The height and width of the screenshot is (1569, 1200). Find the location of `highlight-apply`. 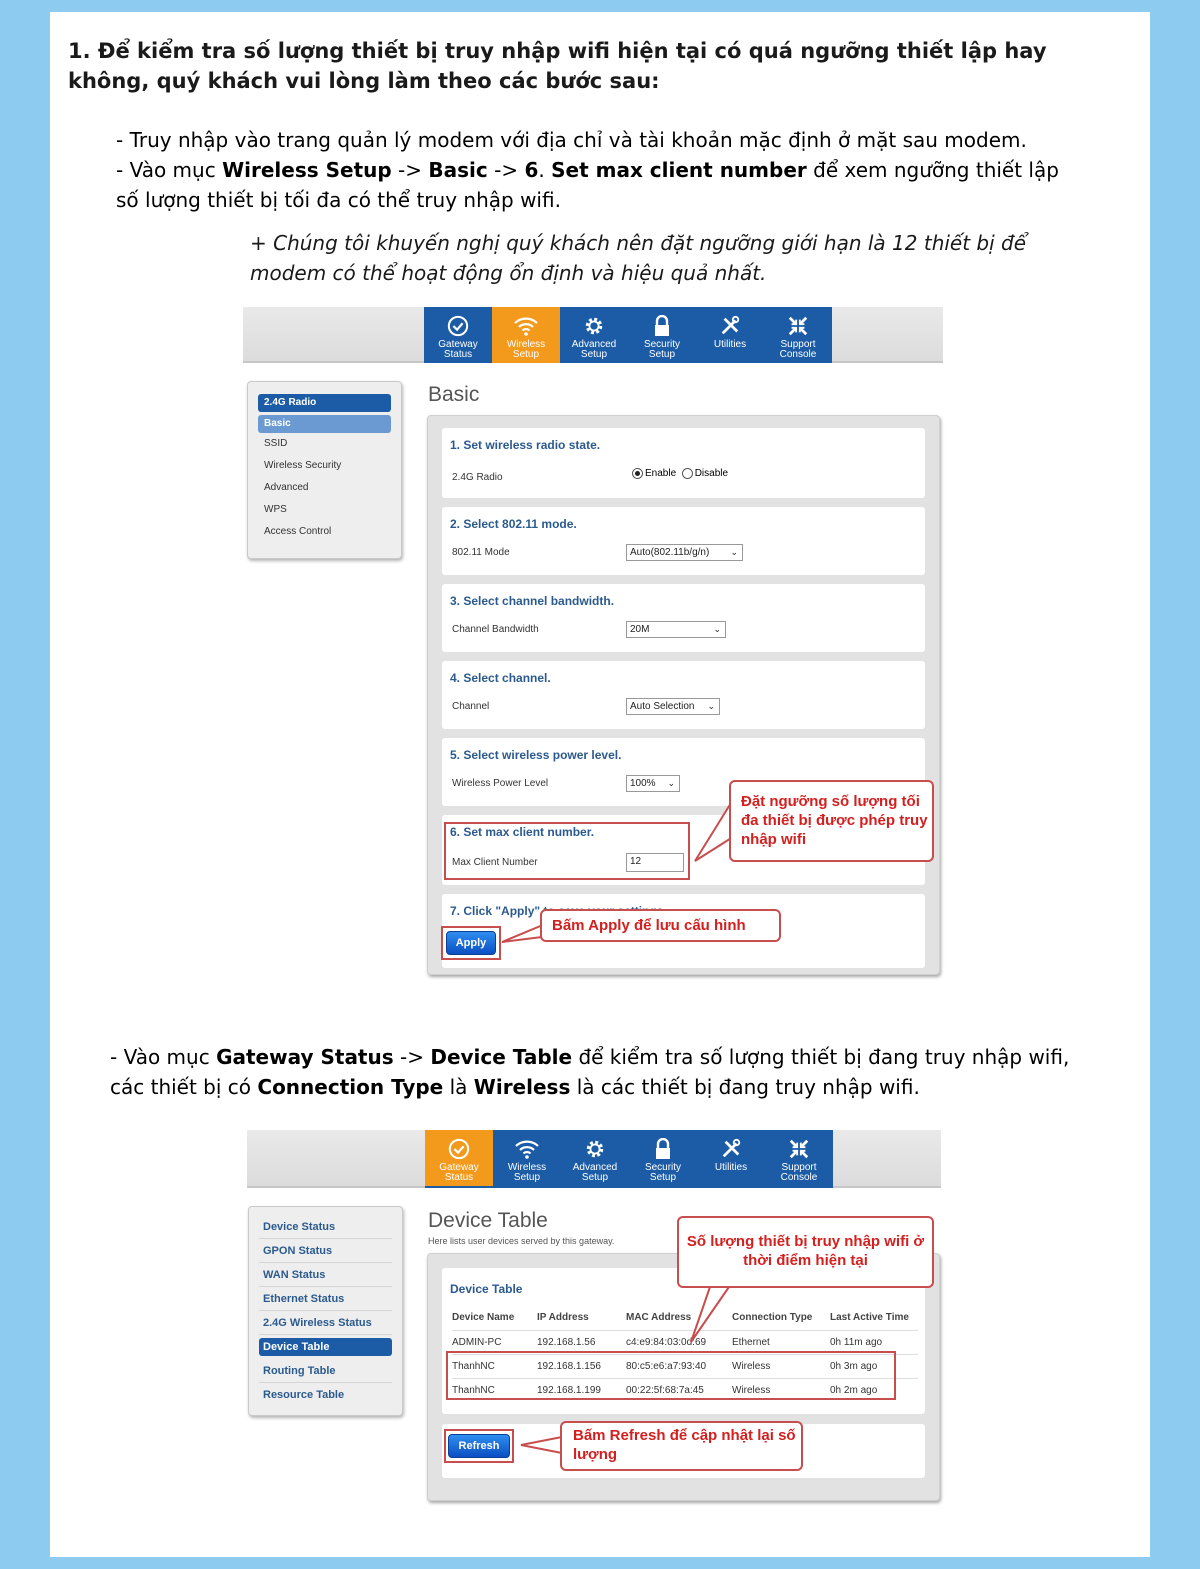

highlight-apply is located at coordinates (471, 943).